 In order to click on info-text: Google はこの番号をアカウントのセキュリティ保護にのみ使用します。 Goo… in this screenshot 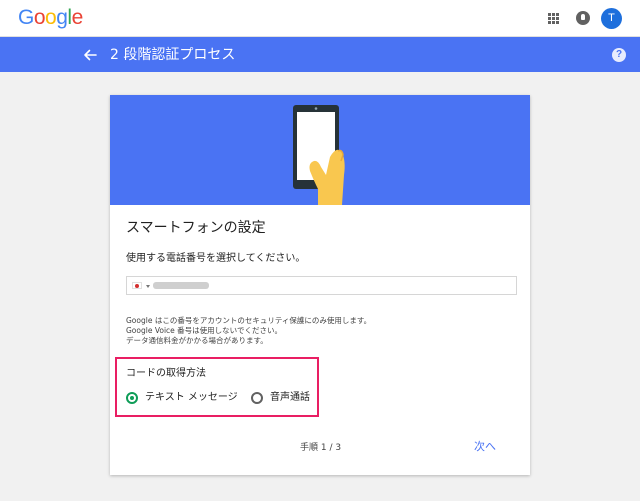, I will do `click(248, 331)`.